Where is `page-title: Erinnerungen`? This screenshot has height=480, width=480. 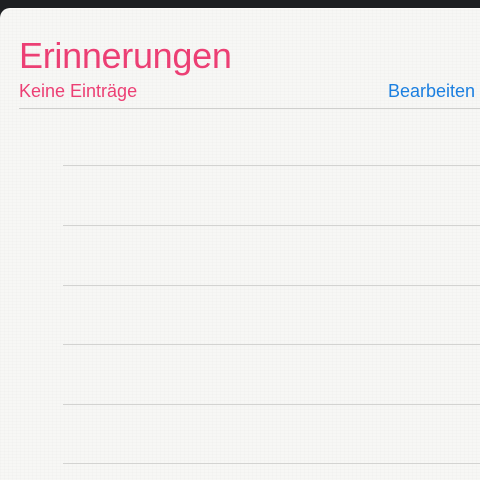
page-title: Erinnerungen is located at coordinates (125, 55).